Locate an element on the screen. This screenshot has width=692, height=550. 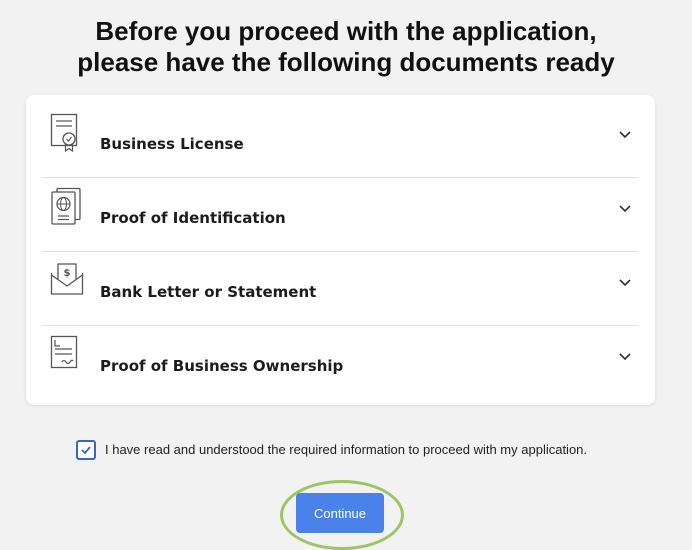
envelope-dollar-icon: $ is located at coordinates (67, 279).